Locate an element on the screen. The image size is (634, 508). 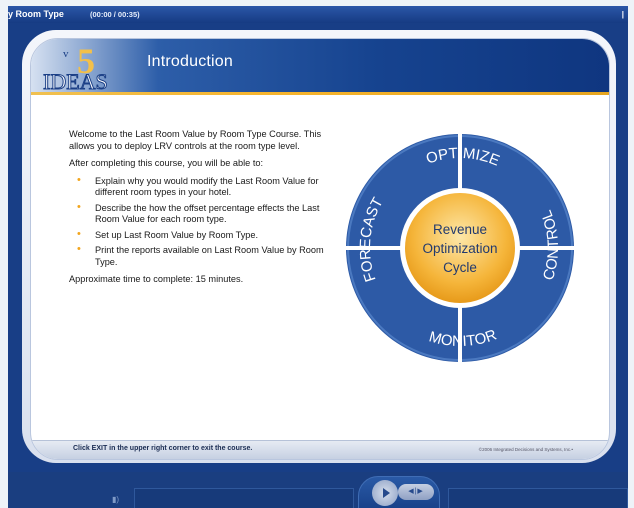
play-icon is located at coordinates (386, 493).